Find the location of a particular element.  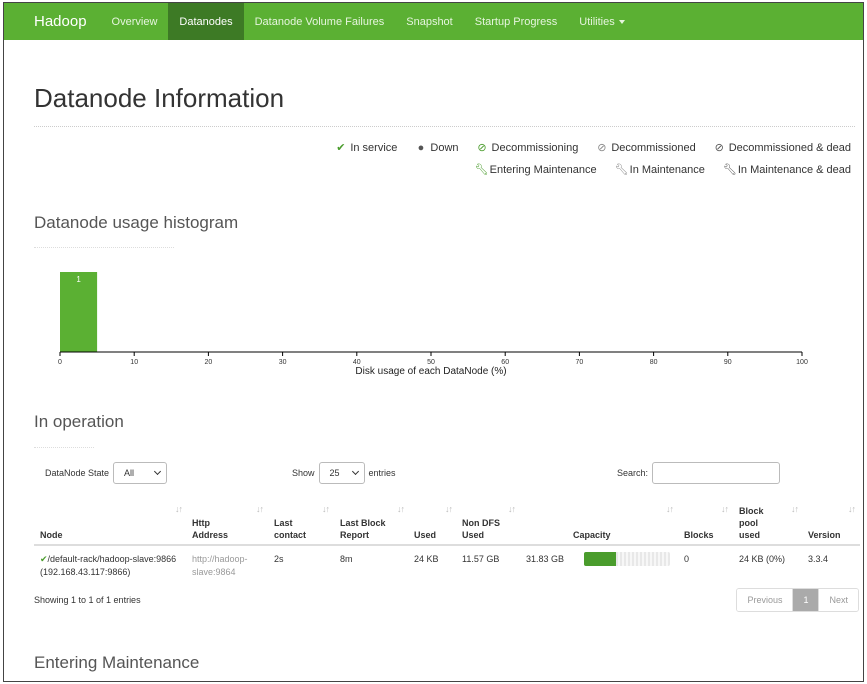

legend-in-maintenance: 🔧︎ In Maintenance is located at coordinates (659, 170).